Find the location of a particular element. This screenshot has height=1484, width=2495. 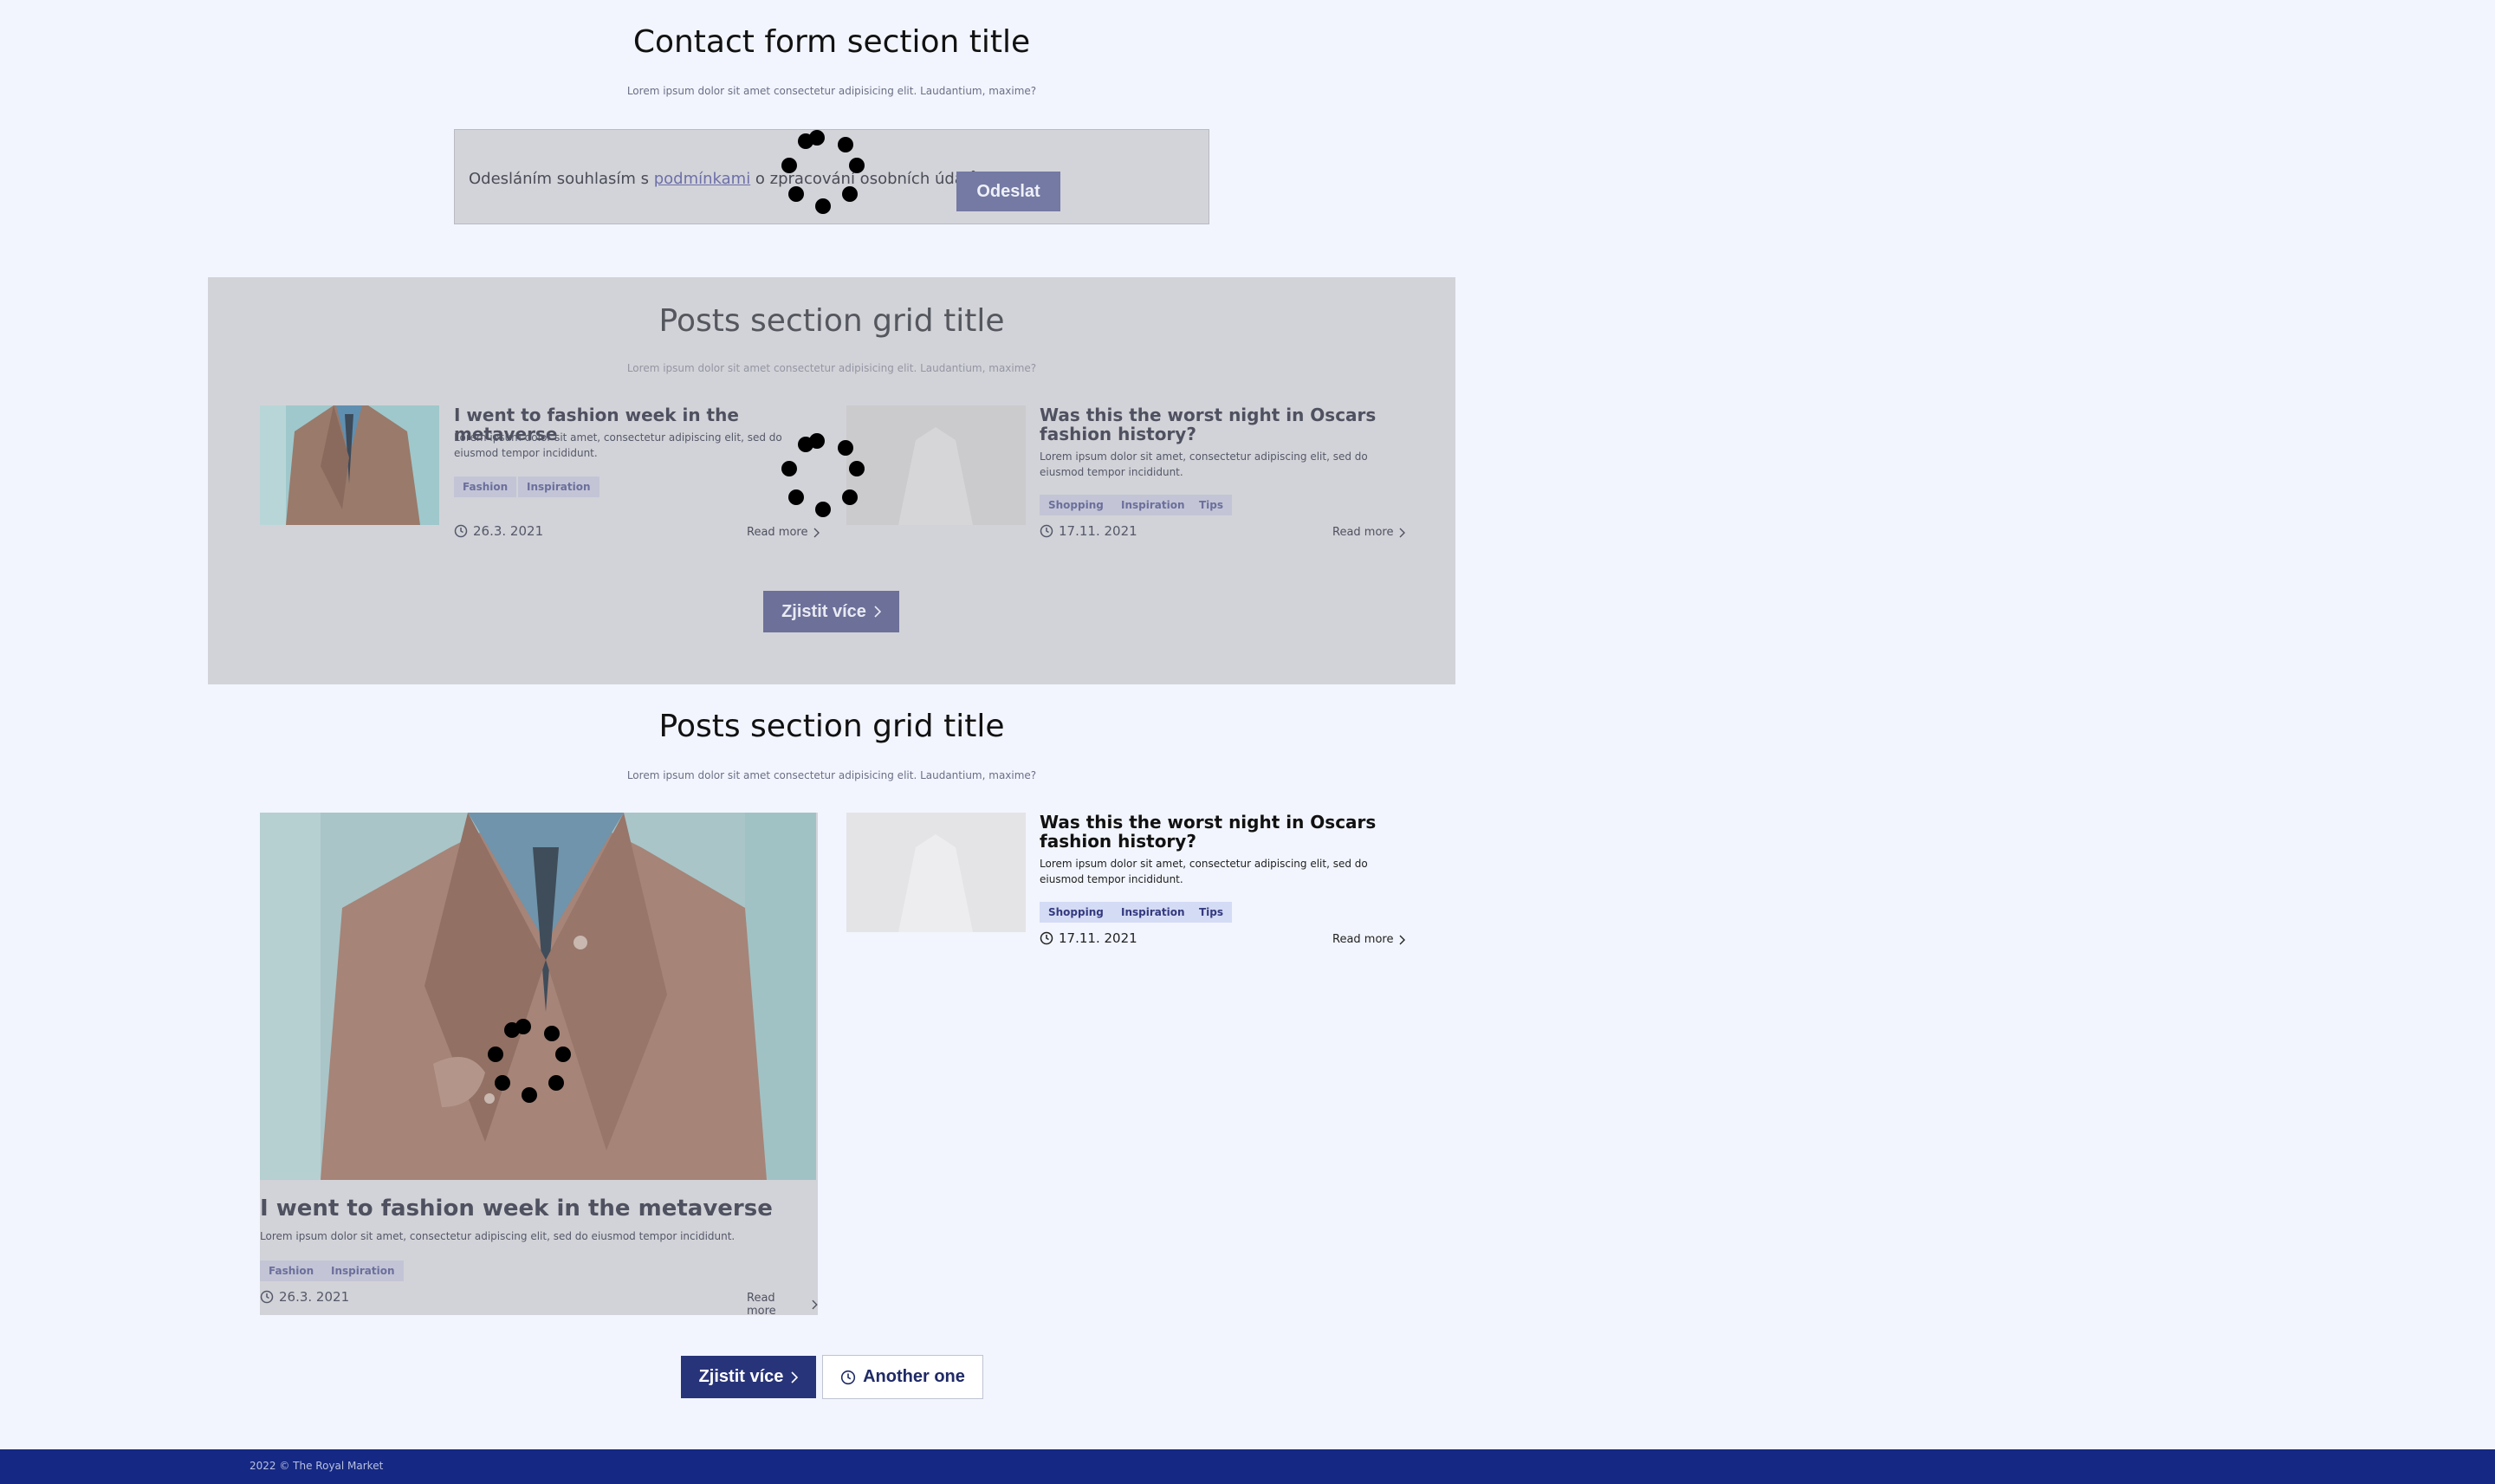

consent-prefix: Odesláním souhlasím s is located at coordinates (561, 179).